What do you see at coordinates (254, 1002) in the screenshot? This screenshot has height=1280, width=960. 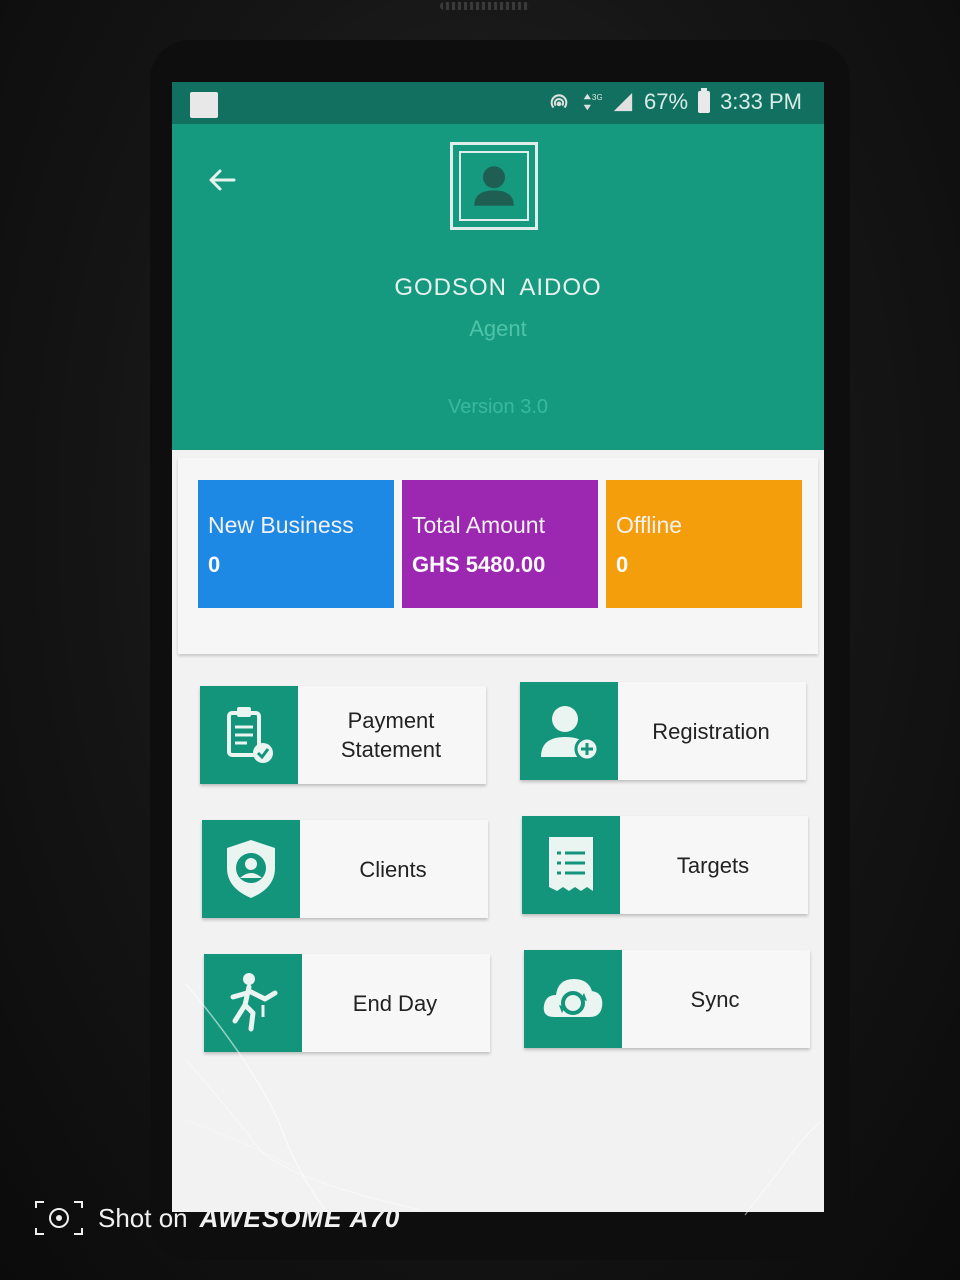 I see `running-person-icon` at bounding box center [254, 1002].